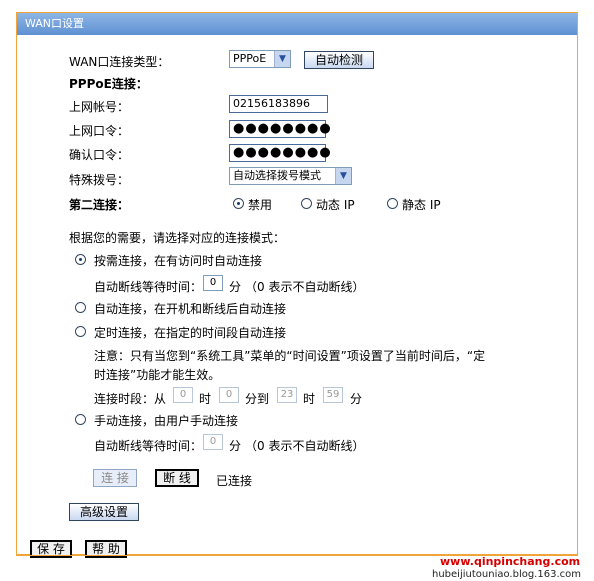 Image resolution: width=594 pixels, height=581 pixels. Describe the element at coordinates (392, 203) in the screenshot. I see `second-conn-static-radio` at that location.